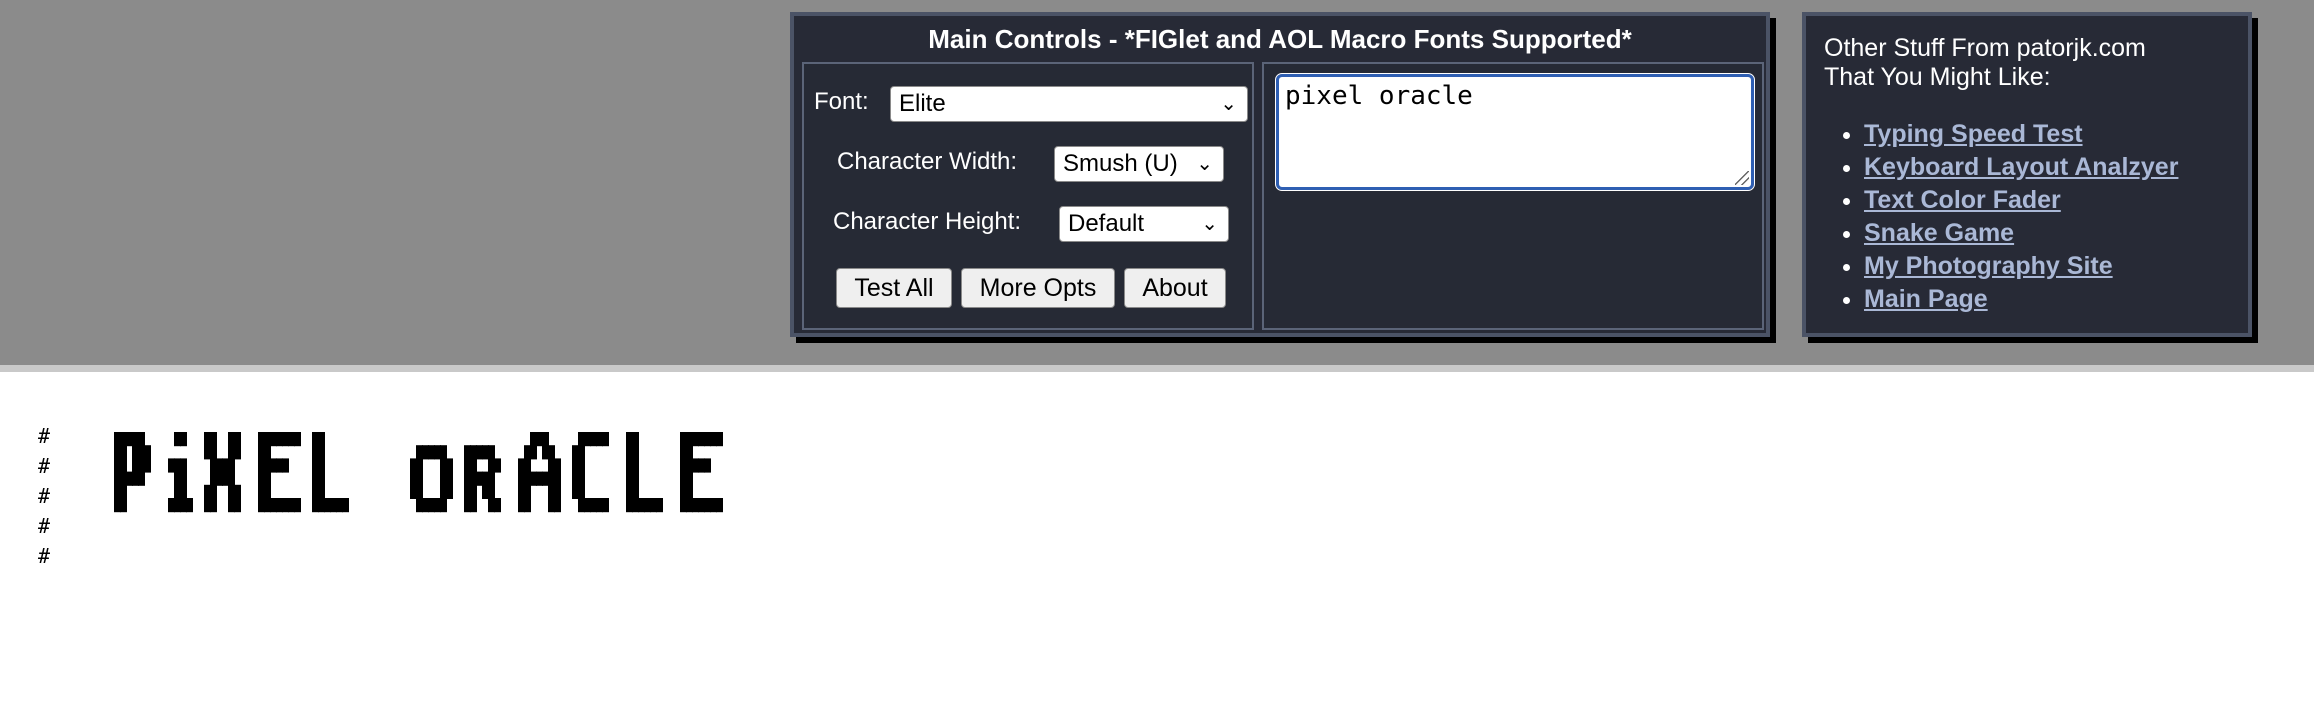 The width and height of the screenshot is (2314, 704). What do you see at coordinates (2021, 167) in the screenshot?
I see `keyboard-layout-analyzer-link: Keyboard Layout Analzyer` at bounding box center [2021, 167].